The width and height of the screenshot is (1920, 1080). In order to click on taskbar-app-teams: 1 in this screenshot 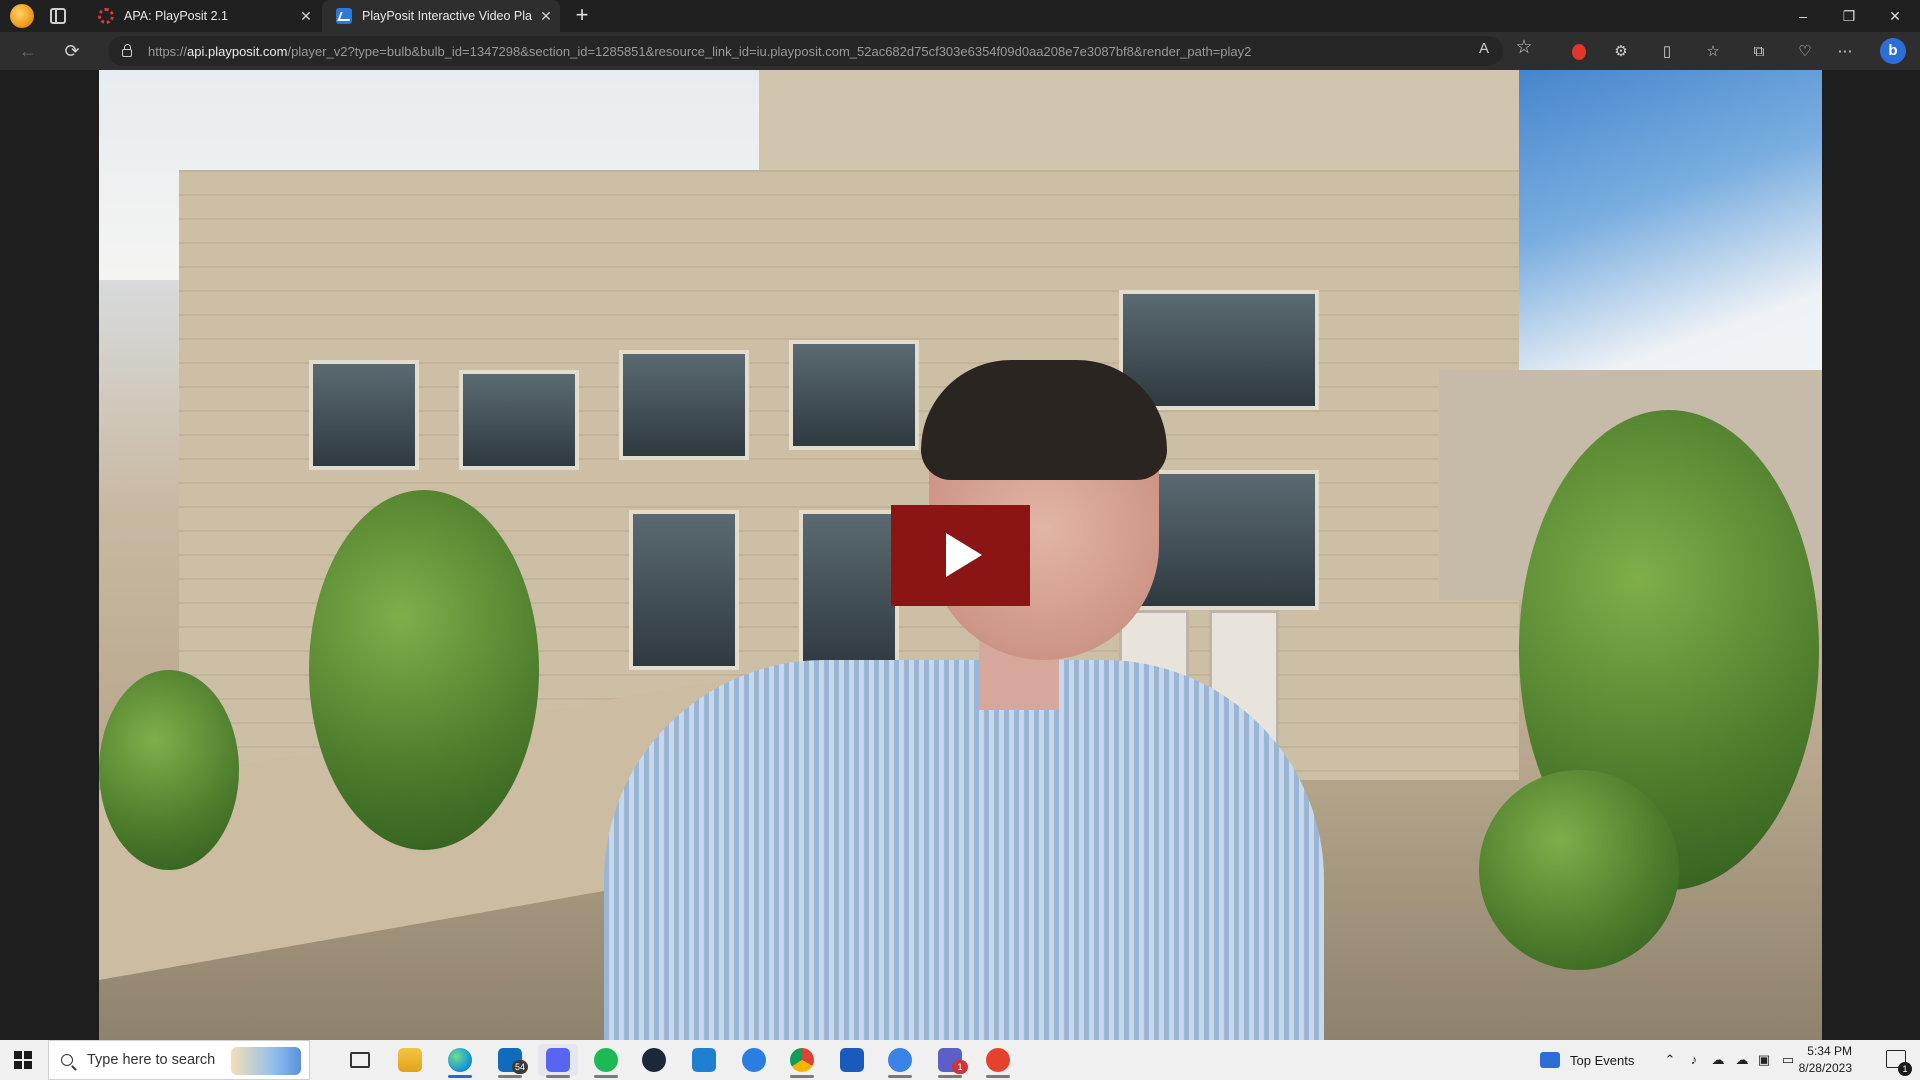, I will do `click(950, 1061)`.